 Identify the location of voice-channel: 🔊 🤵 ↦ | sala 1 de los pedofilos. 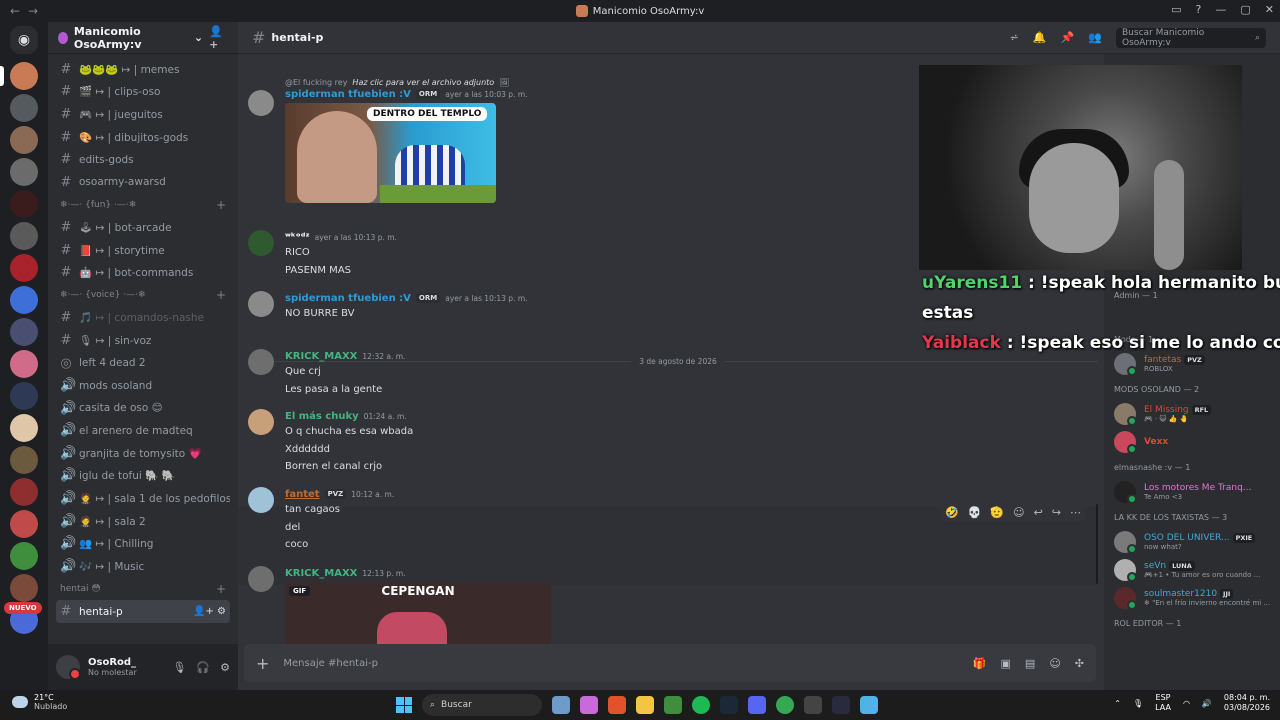
(143, 498).